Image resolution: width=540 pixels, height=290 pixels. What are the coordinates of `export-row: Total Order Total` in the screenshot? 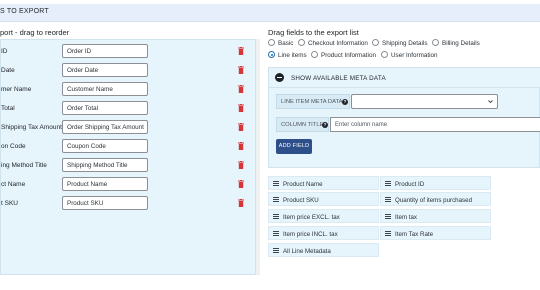 It's located at (127, 108).